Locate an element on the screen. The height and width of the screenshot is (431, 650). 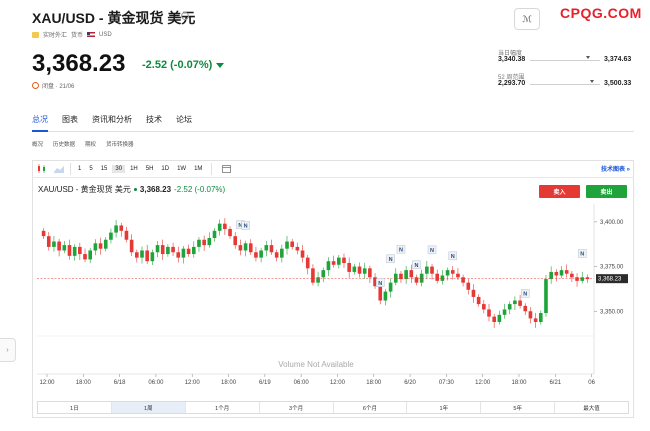
tab-chart: 图表 is located at coordinates (70, 119).